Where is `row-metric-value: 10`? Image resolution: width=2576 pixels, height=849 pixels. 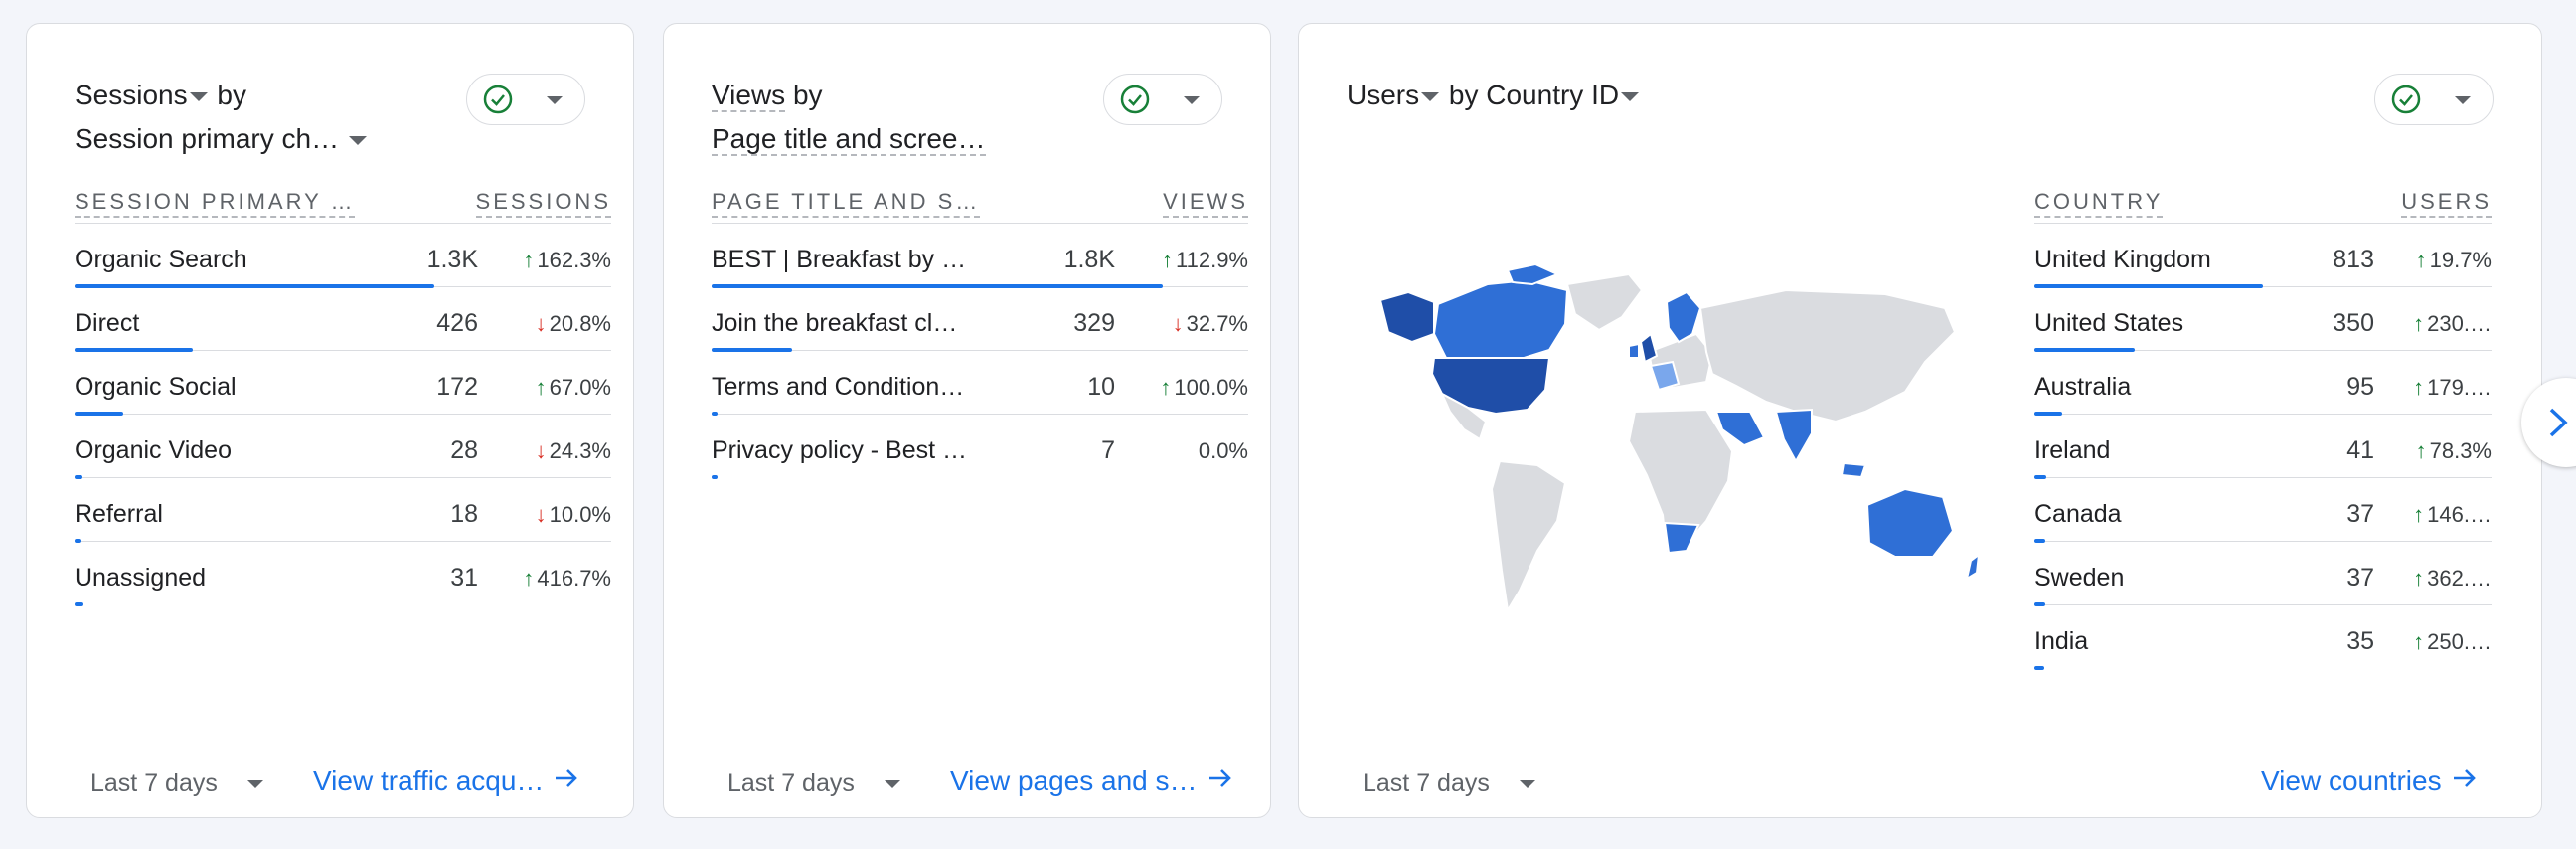
row-metric-value: 10 is located at coordinates (1101, 387).